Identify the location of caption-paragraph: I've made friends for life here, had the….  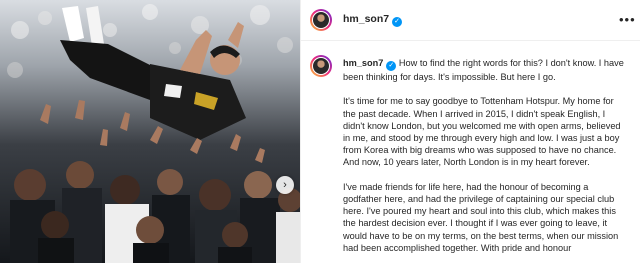
(481, 217).